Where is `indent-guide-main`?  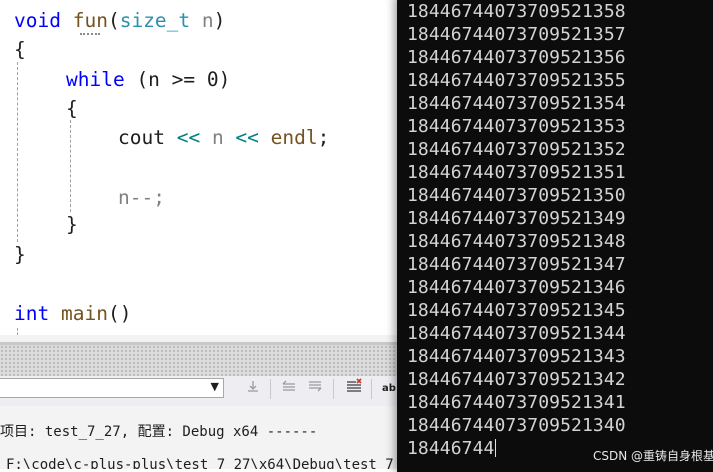
indent-guide-main is located at coordinates (17, 331).